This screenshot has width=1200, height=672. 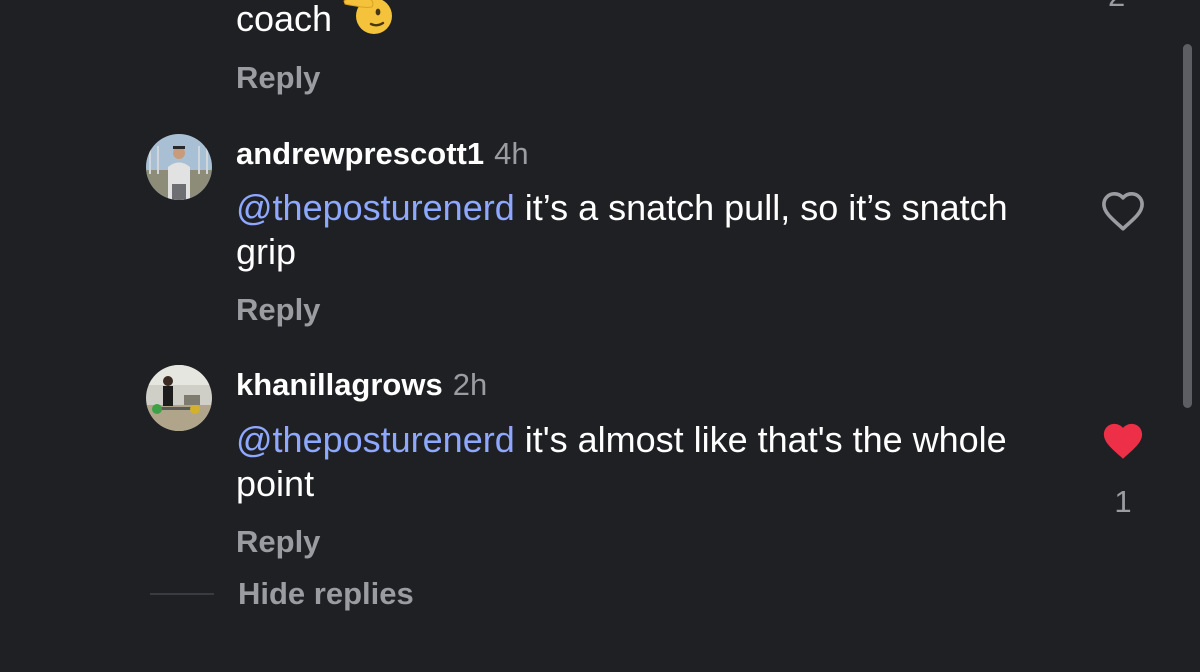 What do you see at coordinates (326, 594) in the screenshot?
I see `hide-replies-button: Hide replies` at bounding box center [326, 594].